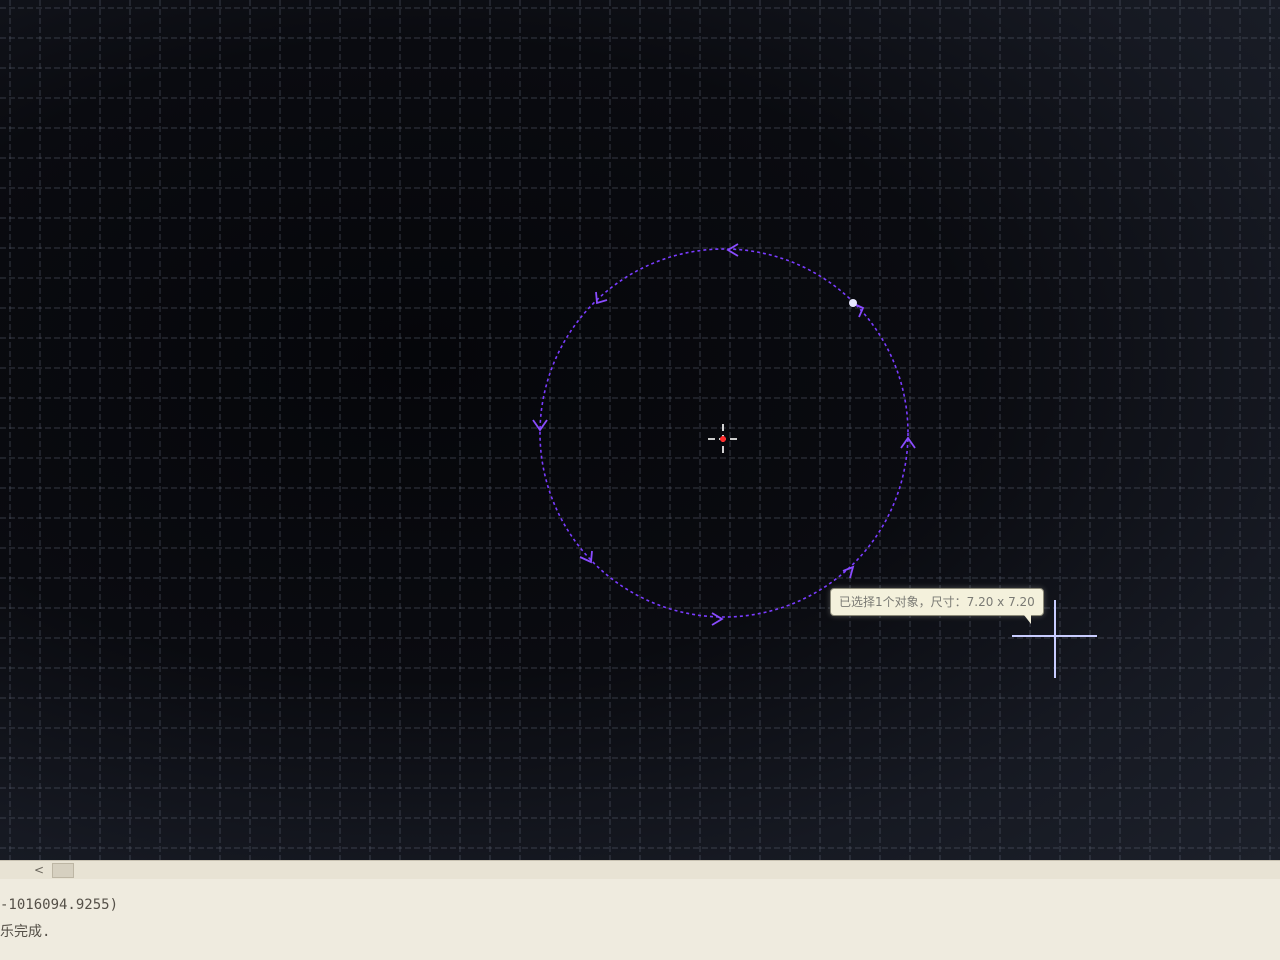 The image size is (1280, 960). Describe the element at coordinates (25, 932) in the screenshot. I see `command-history-line: 乐完成.` at that location.